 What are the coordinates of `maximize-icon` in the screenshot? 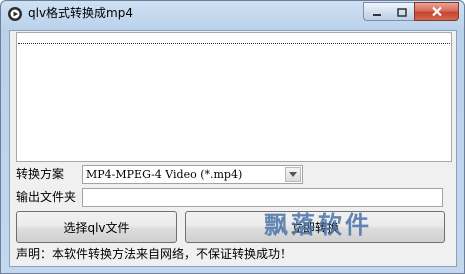 It's located at (401, 11).